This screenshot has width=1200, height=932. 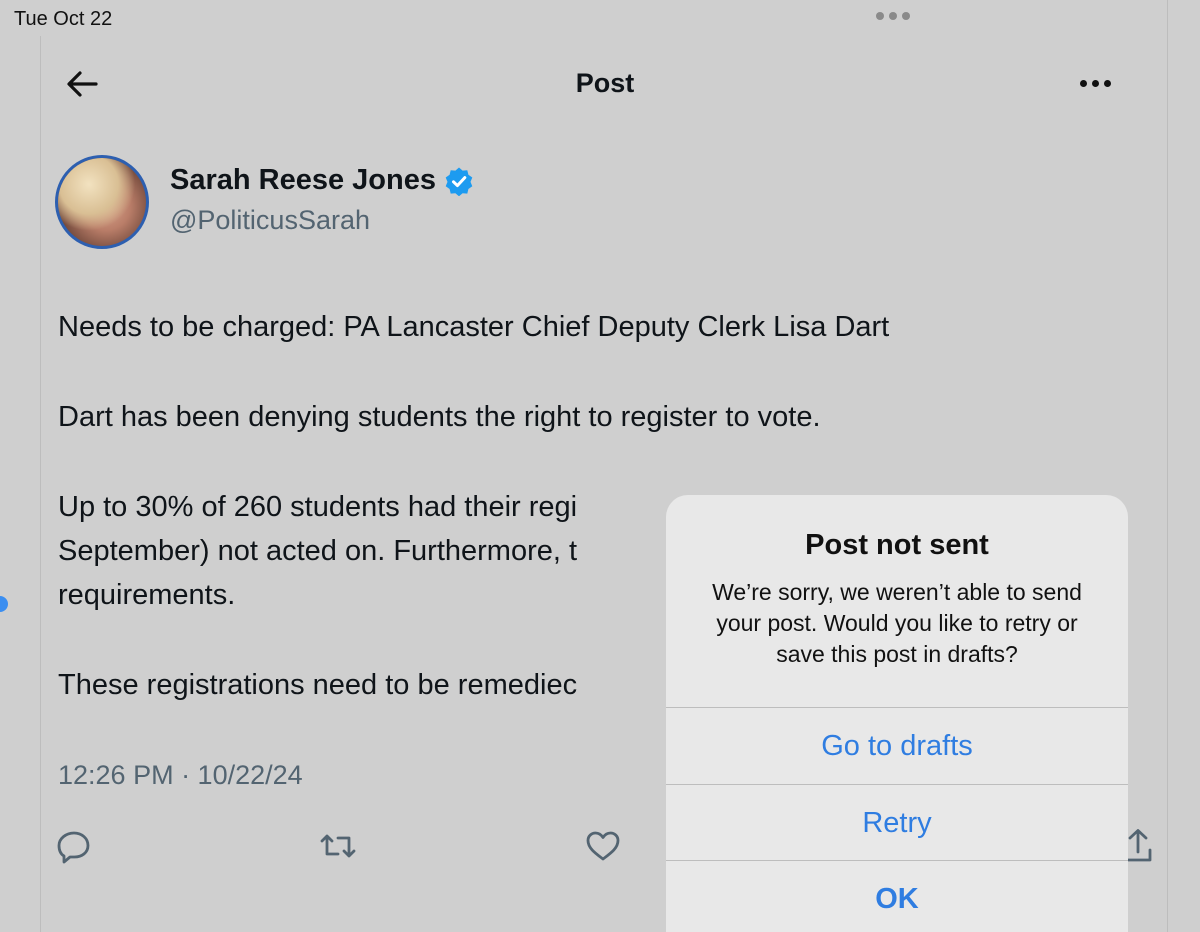 I want to click on post-timestamp: 12:26 PM · 10/22/24, so click(x=180, y=775).